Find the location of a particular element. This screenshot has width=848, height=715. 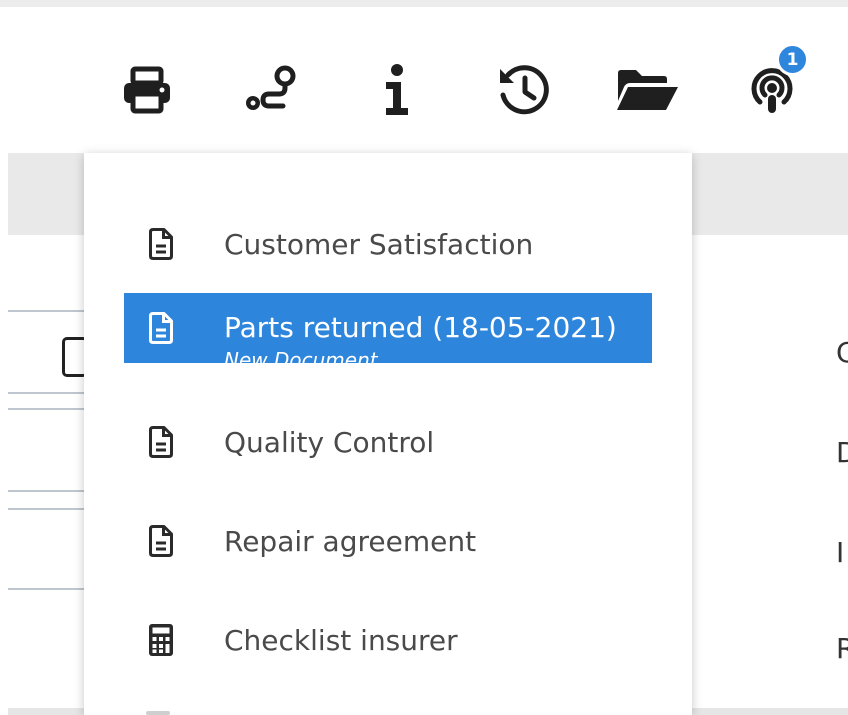

next-item-icon-peek is located at coordinates (158, 713).